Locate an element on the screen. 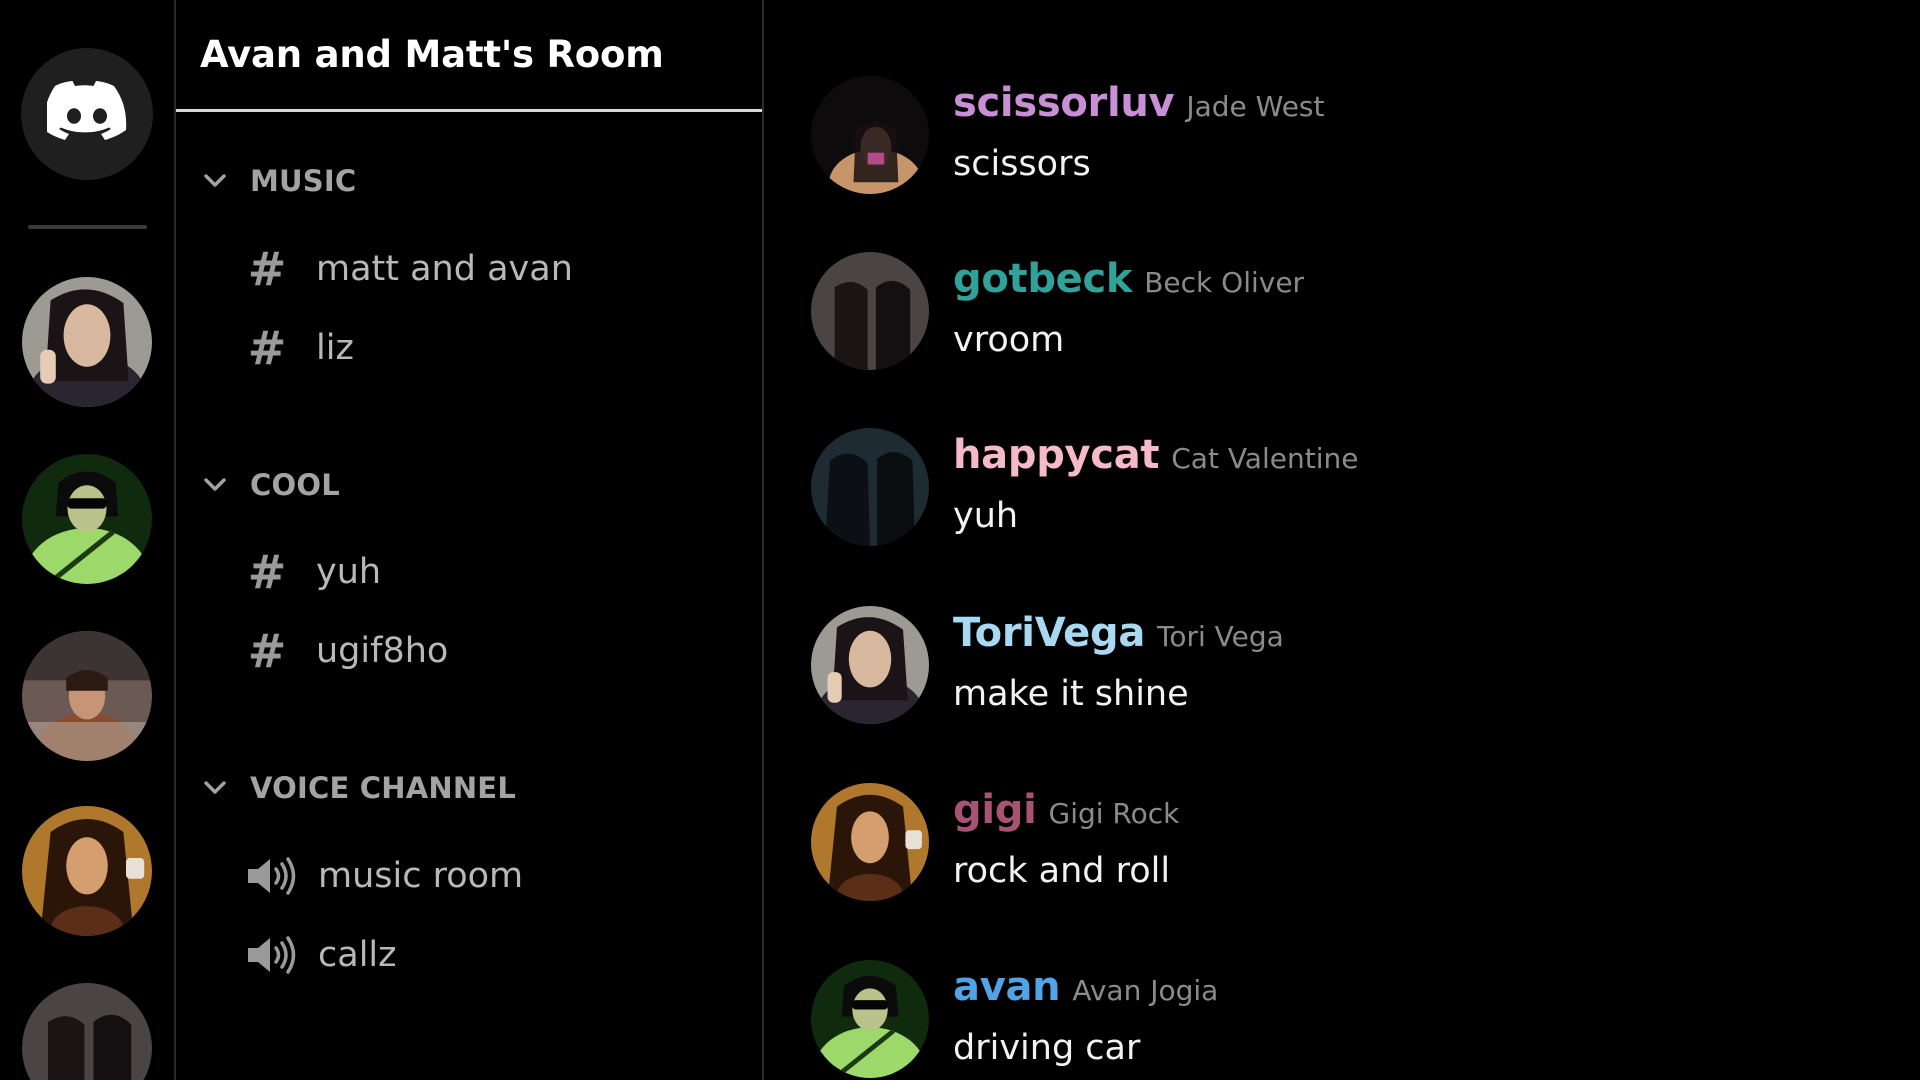 This screenshot has height=1080, width=1920. voice-channel-callz: callz is located at coordinates (321, 955).